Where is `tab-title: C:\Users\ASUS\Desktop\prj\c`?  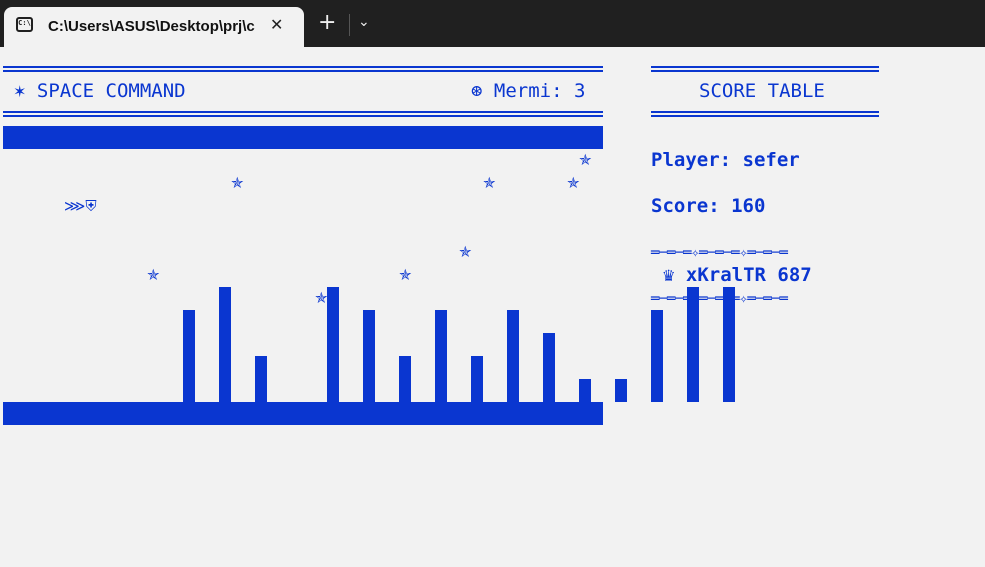
tab-title: C:\Users\ASUS\Desktop\prj\c is located at coordinates (151, 26).